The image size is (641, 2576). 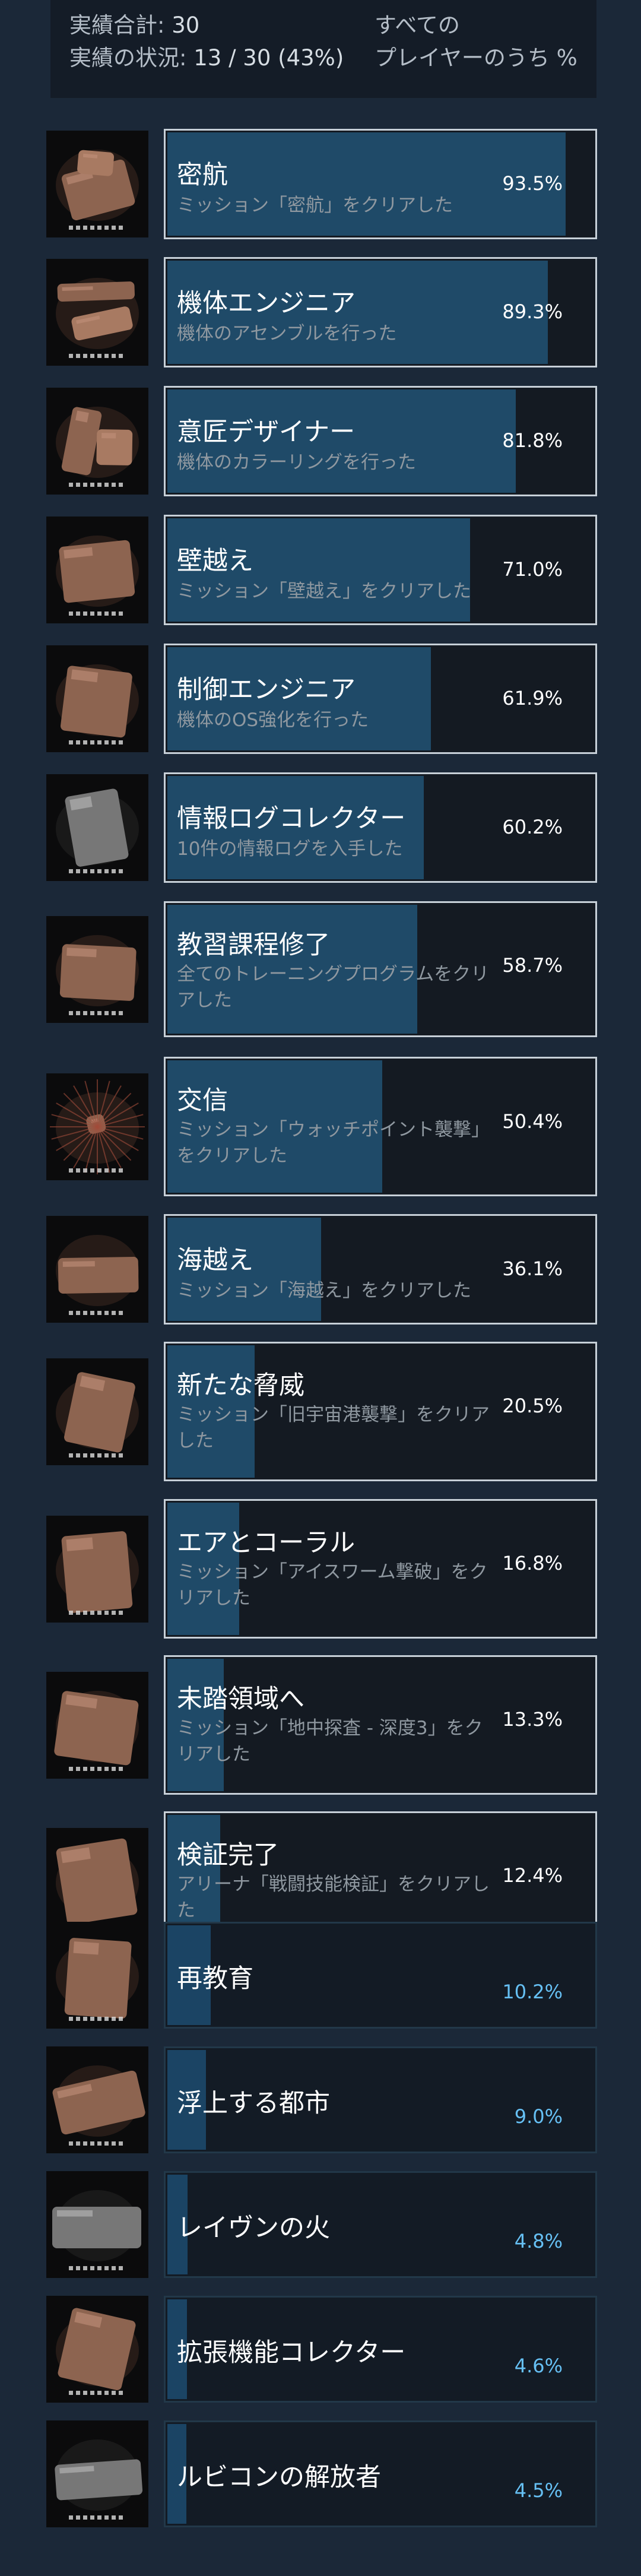 I want to click on wrench-icon, so click(x=97, y=312).